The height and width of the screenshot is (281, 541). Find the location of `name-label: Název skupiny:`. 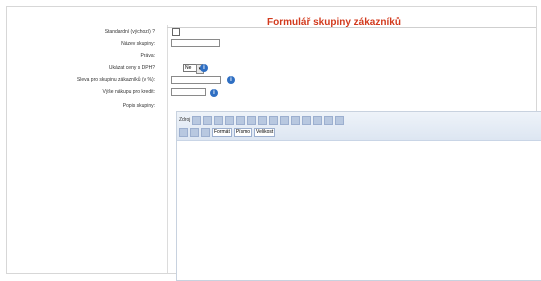

name-label: Název skupiny: is located at coordinates (138, 44).